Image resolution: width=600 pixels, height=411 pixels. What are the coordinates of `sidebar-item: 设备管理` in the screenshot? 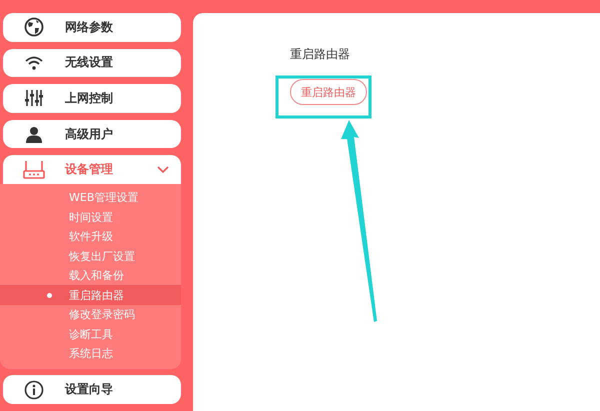 It's located at (92, 169).